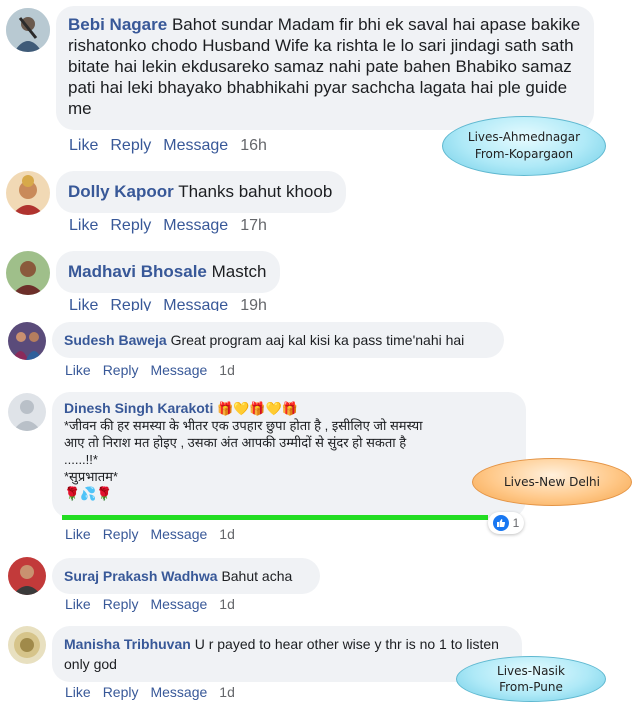  I want to click on highlight-underline, so click(275, 517).